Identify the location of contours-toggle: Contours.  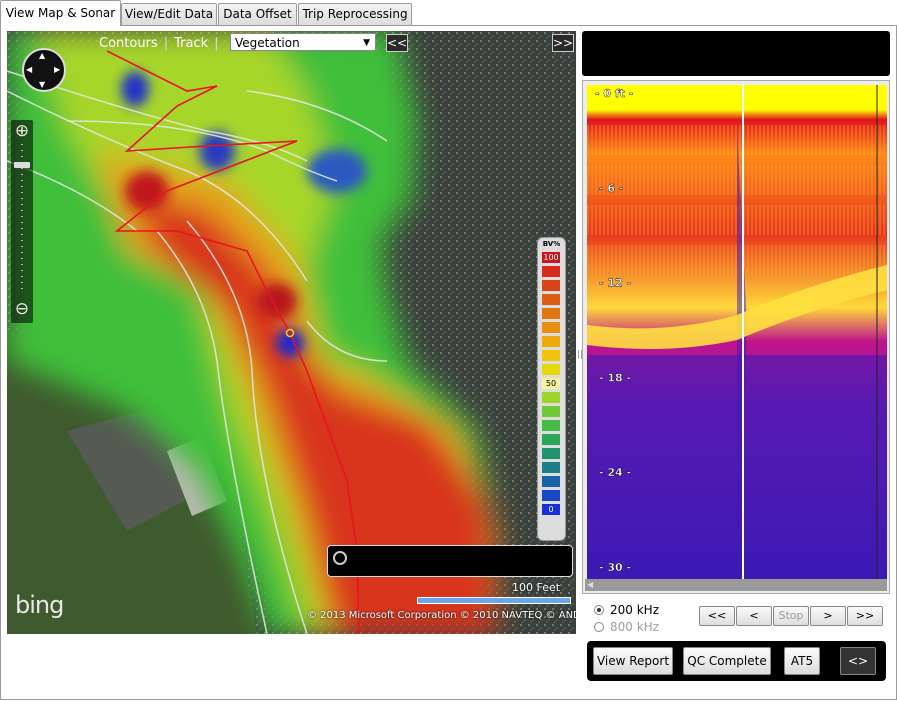
(128, 43).